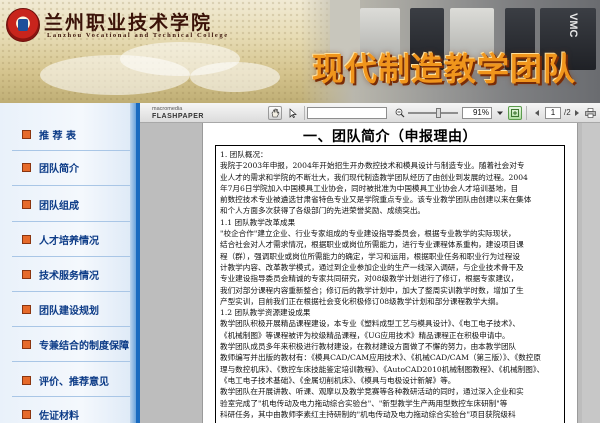 The height and width of the screenshot is (423, 600). I want to click on sidebar-item-evaluation: 评价、推荐意见, so click(65, 380).